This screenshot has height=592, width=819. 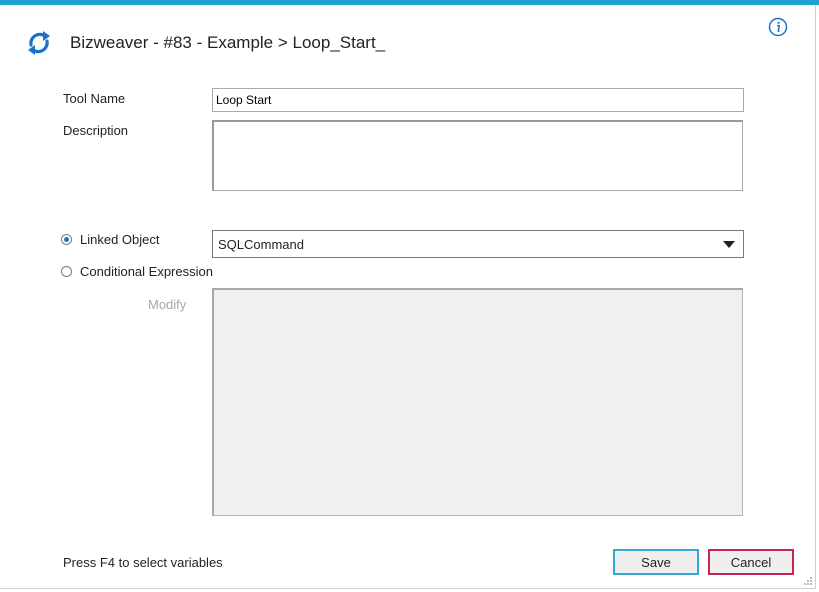 What do you see at coordinates (167, 304) in the screenshot?
I see `modify-label: Modify` at bounding box center [167, 304].